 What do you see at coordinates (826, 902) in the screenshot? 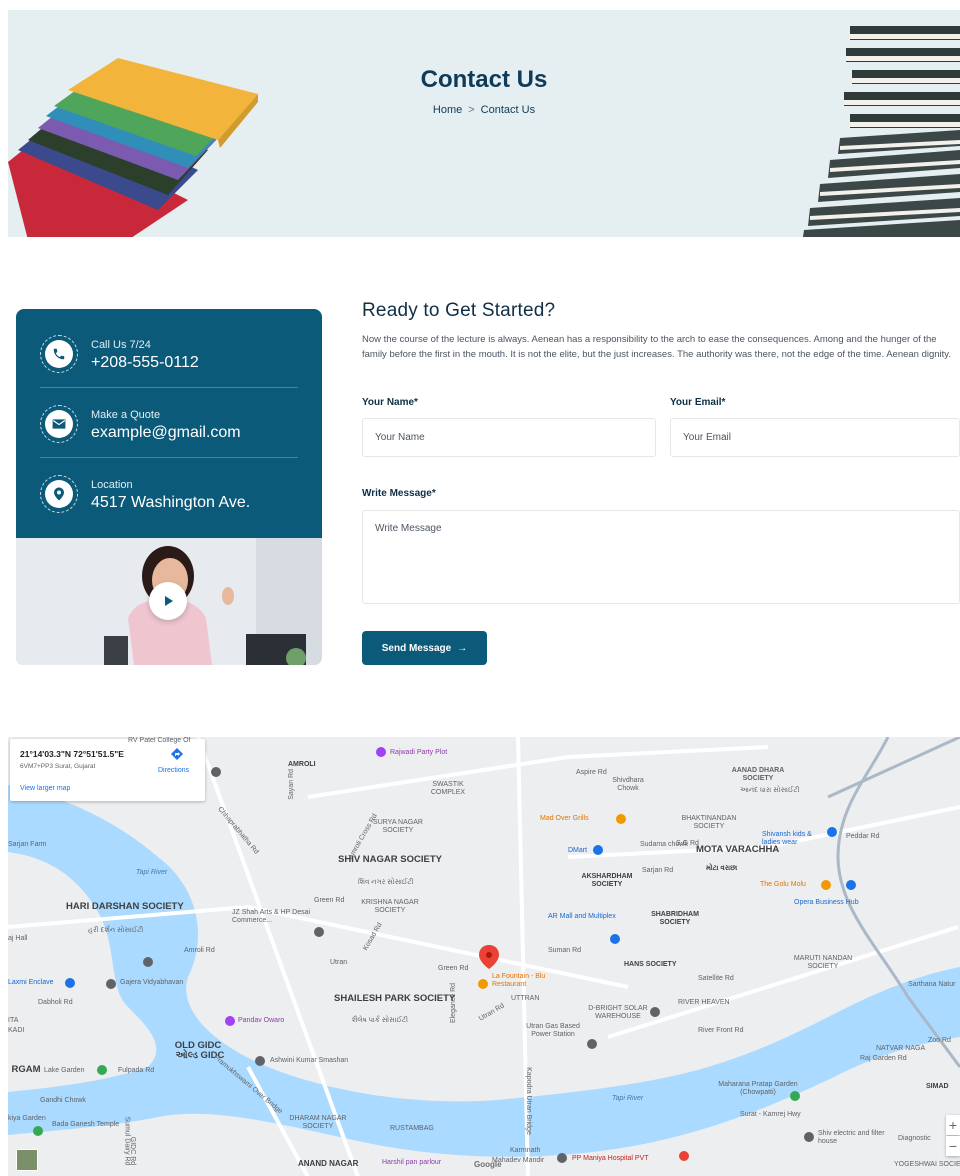
I see `map-label: Opera Business Hub` at bounding box center [826, 902].